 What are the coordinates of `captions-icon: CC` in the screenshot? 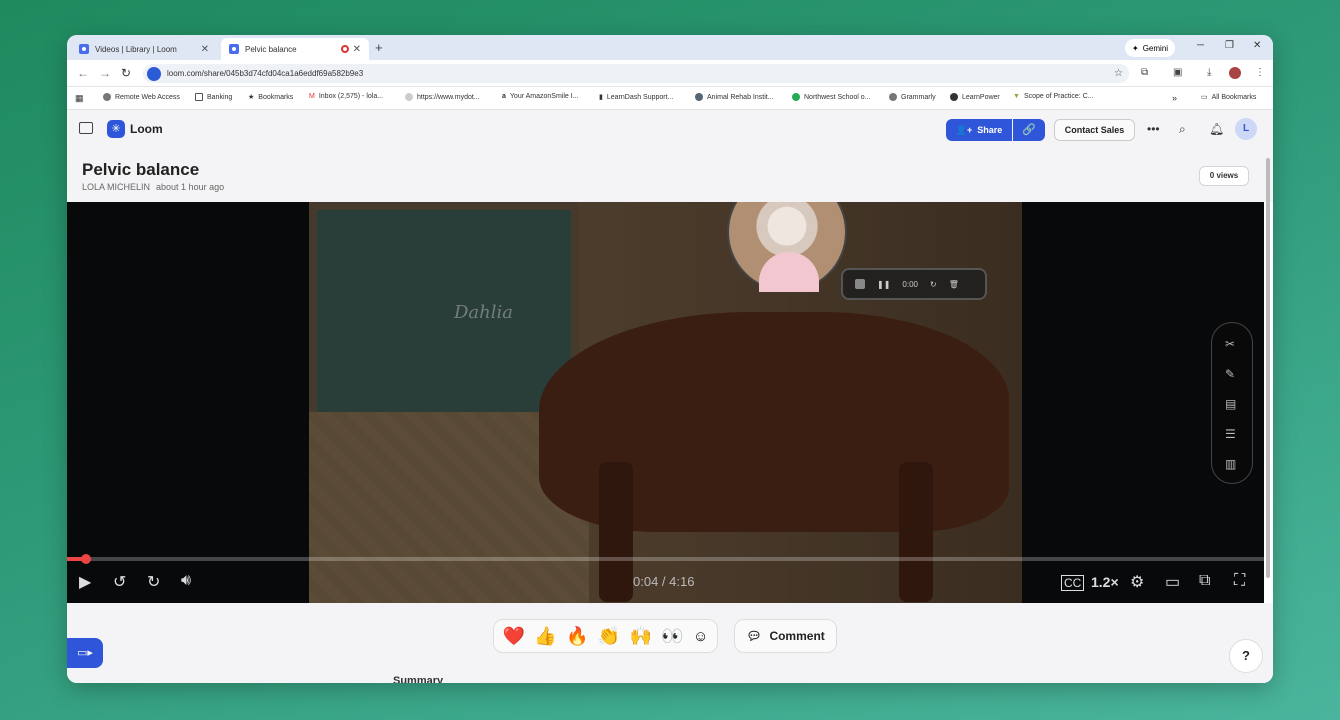 It's located at (1073, 583).